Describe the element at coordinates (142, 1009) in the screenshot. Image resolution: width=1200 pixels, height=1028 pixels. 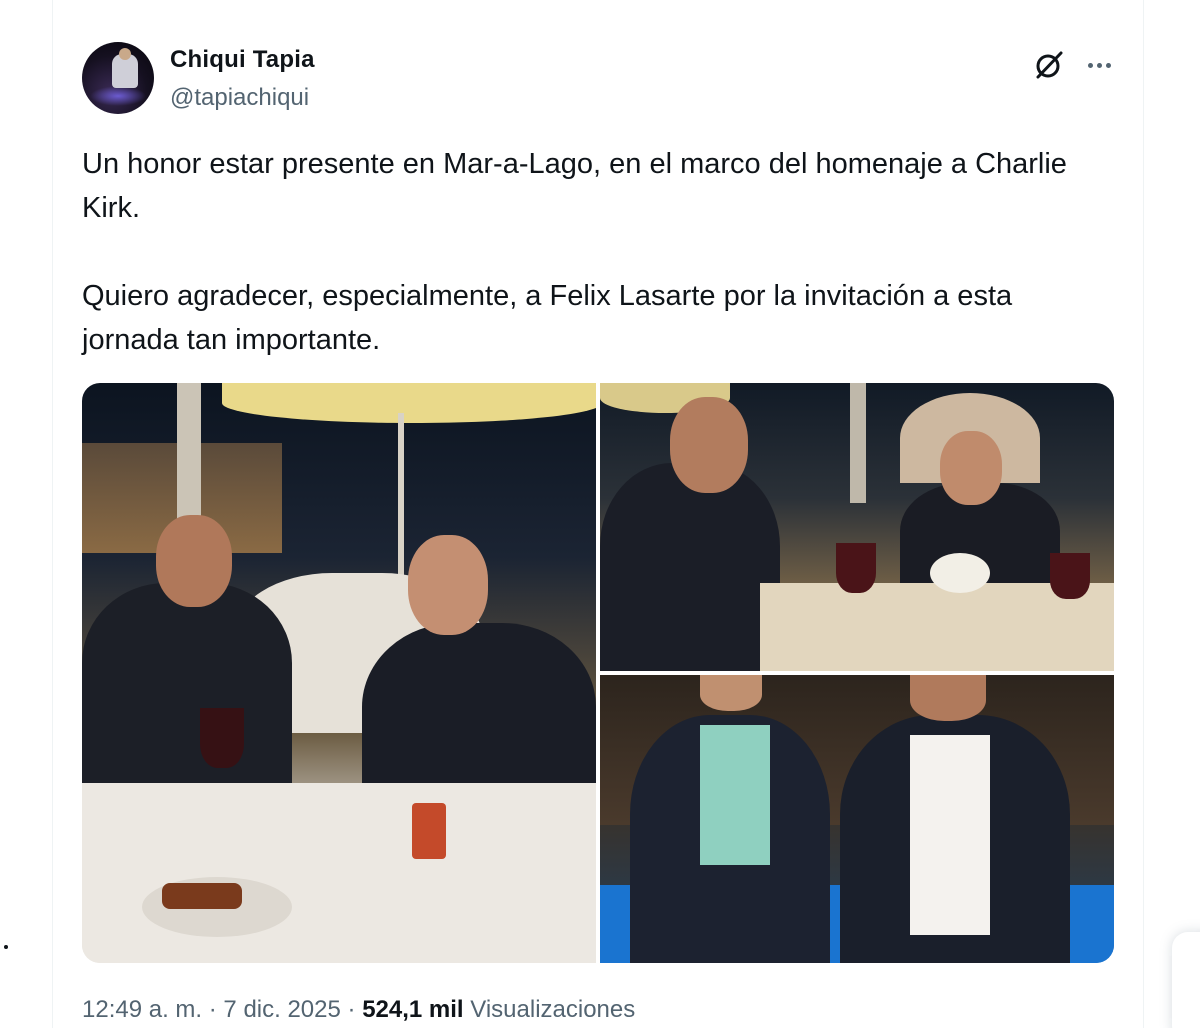
I see `tweet-time: 12:49 a. m.` at that location.